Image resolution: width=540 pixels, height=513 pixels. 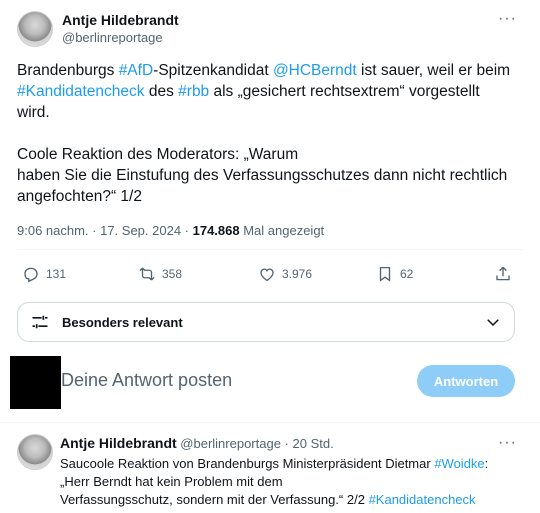 I want to click on views-label: Mal angezeigt, so click(x=282, y=230).